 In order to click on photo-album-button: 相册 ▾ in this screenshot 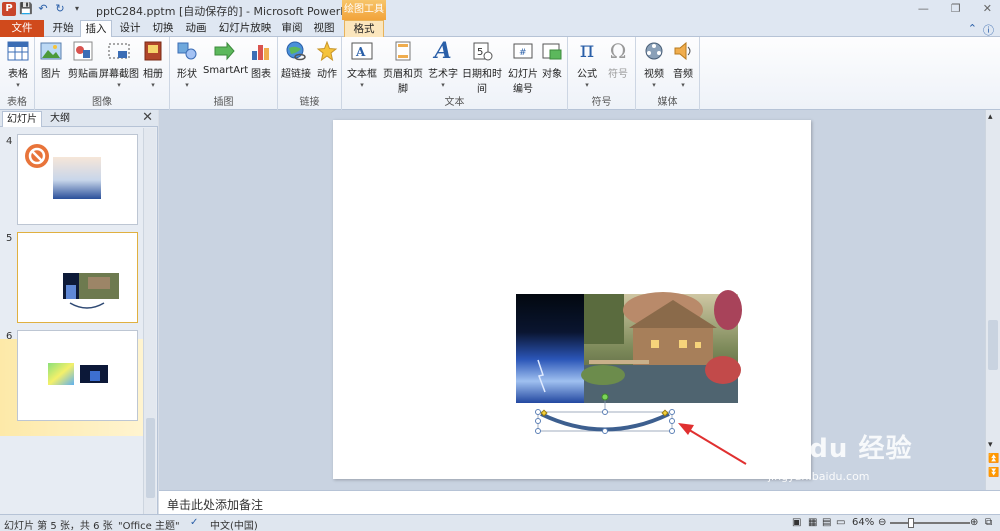, I will do `click(153, 64)`.